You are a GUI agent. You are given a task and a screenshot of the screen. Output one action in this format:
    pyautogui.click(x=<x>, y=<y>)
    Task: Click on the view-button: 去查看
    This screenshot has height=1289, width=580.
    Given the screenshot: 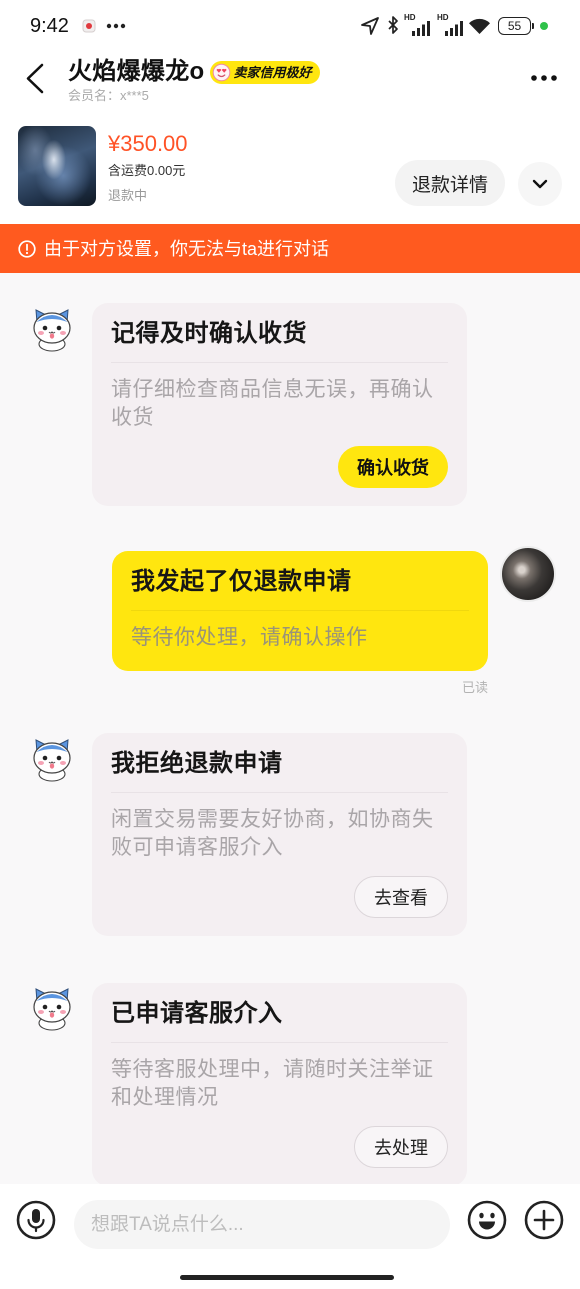 What is the action you would take?
    pyautogui.click(x=401, y=897)
    